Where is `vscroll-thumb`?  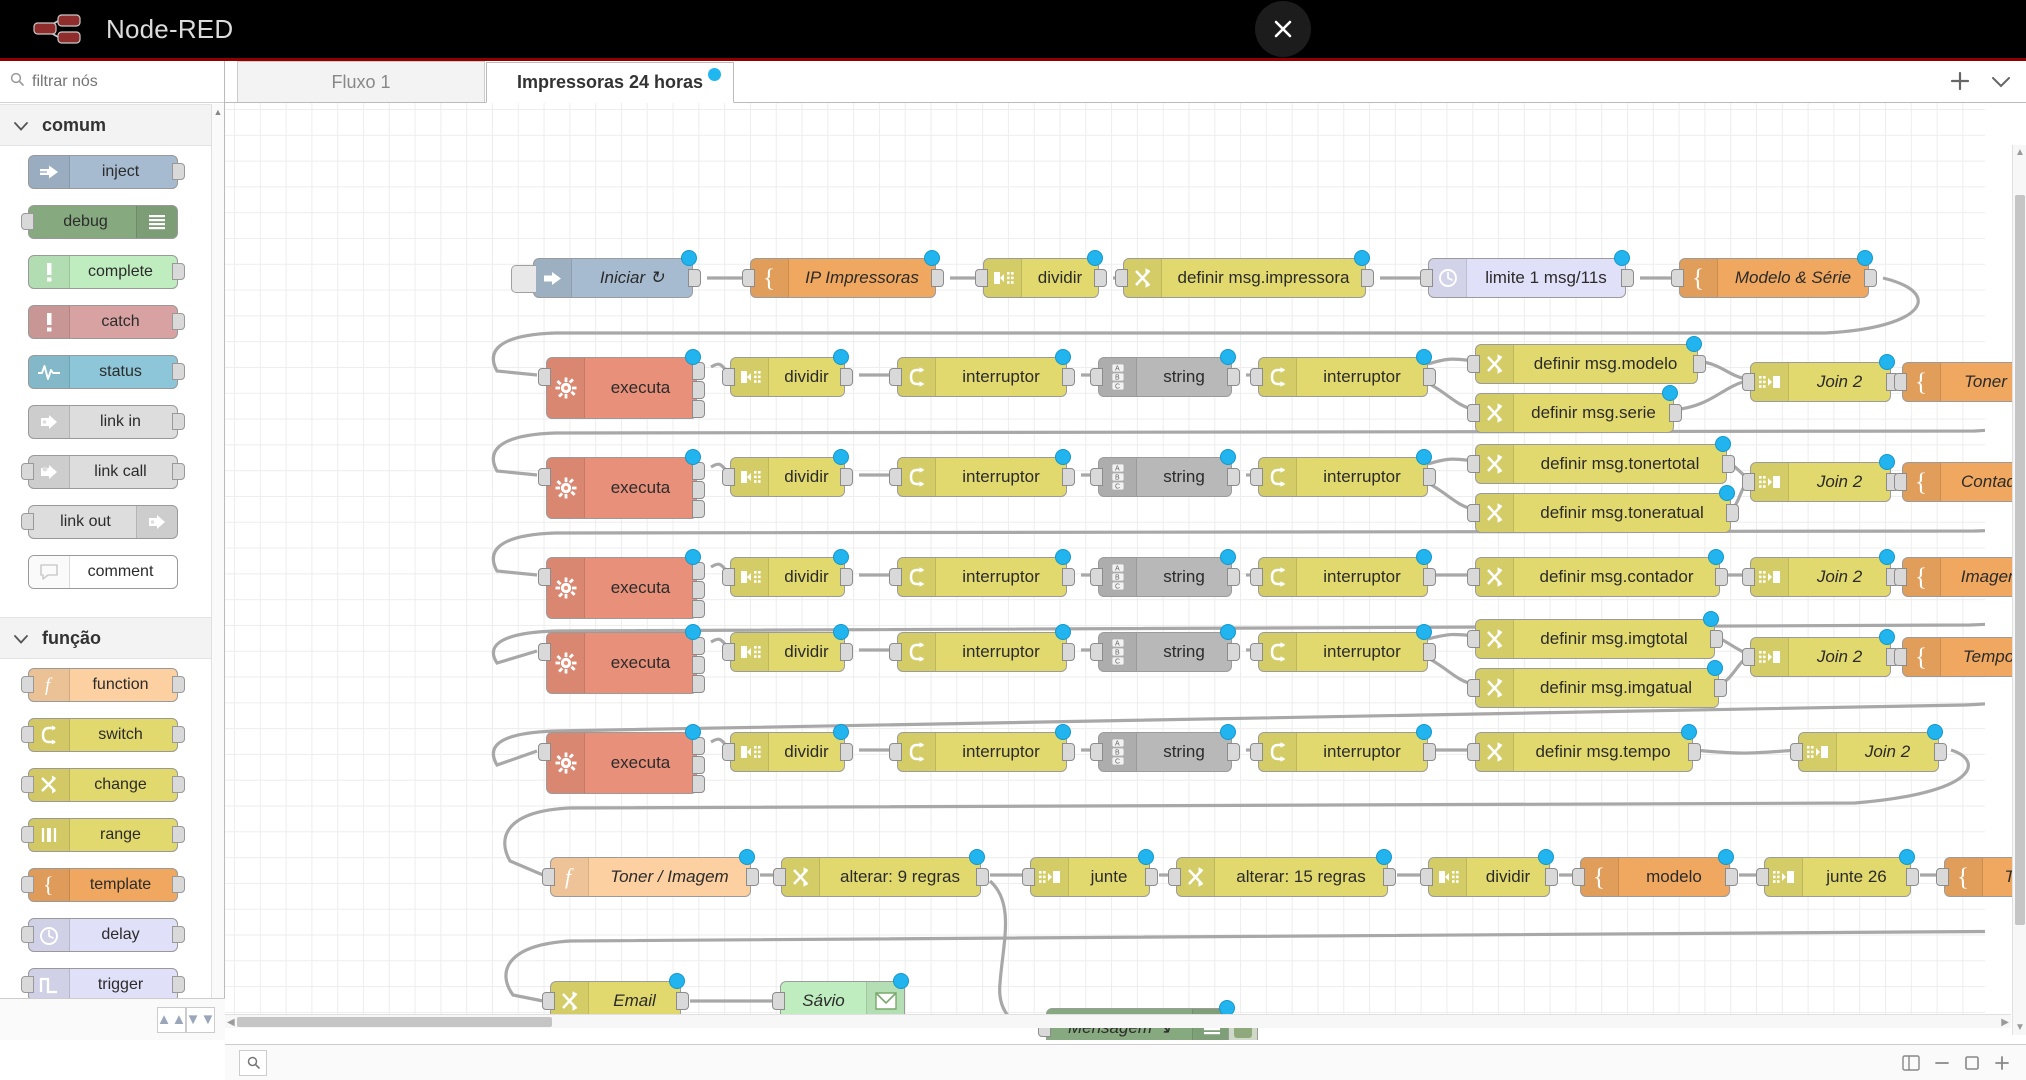
vscroll-thumb is located at coordinates (2020, 560).